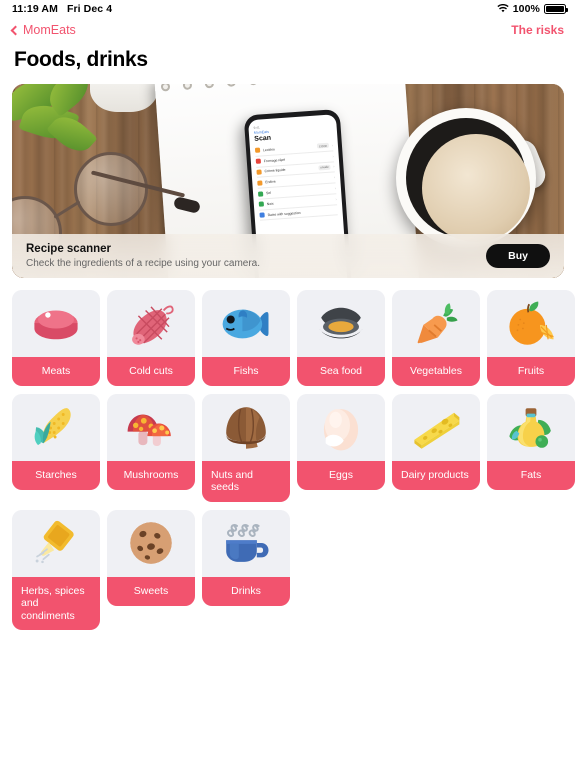 The image size is (576, 768). I want to click on ingredient-label: Endive, so click(270, 182).